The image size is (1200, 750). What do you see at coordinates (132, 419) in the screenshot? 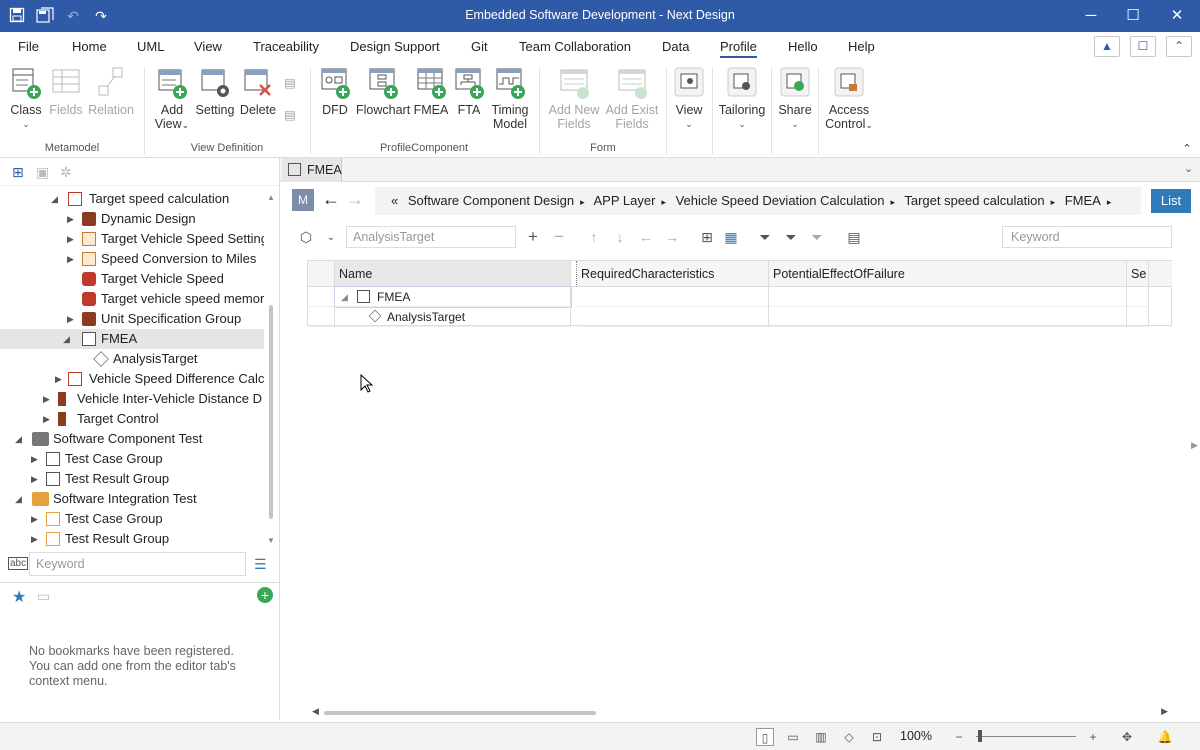
I see `tree-item: ▶ Target Control` at bounding box center [132, 419].